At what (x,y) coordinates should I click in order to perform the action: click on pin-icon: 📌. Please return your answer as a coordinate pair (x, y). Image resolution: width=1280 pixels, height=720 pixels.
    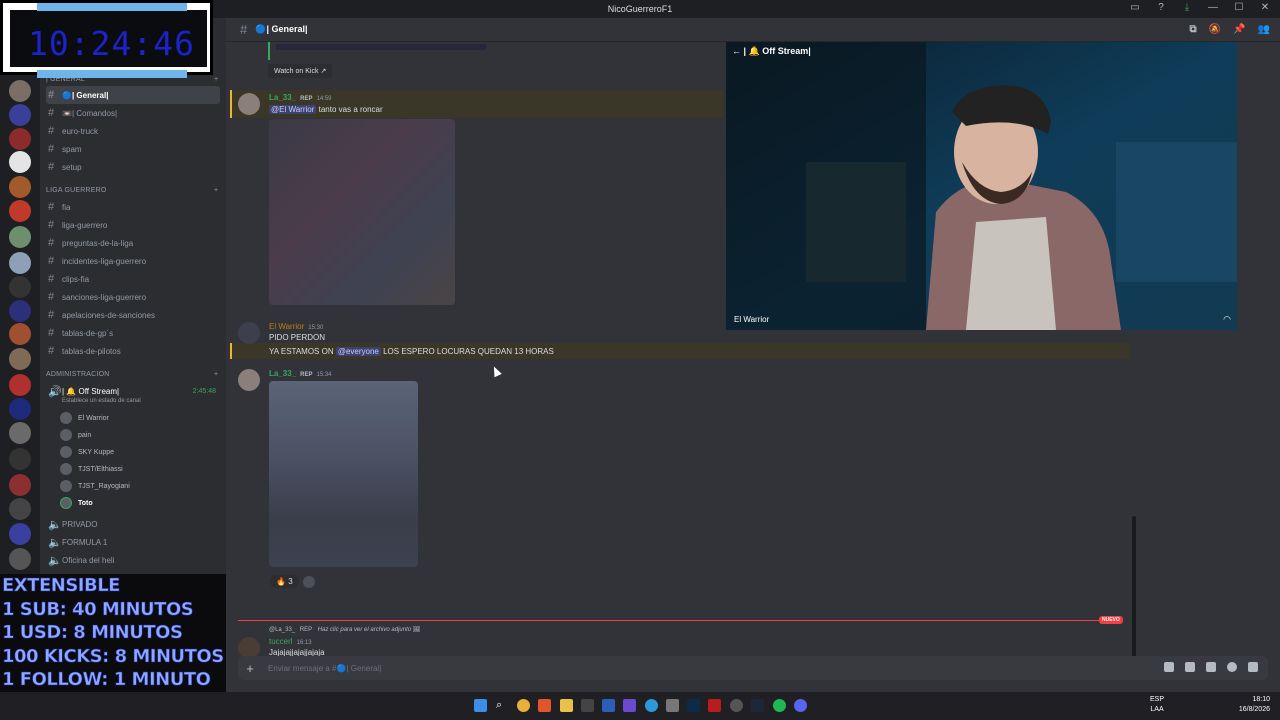
    Looking at the image, I should click on (1239, 29).